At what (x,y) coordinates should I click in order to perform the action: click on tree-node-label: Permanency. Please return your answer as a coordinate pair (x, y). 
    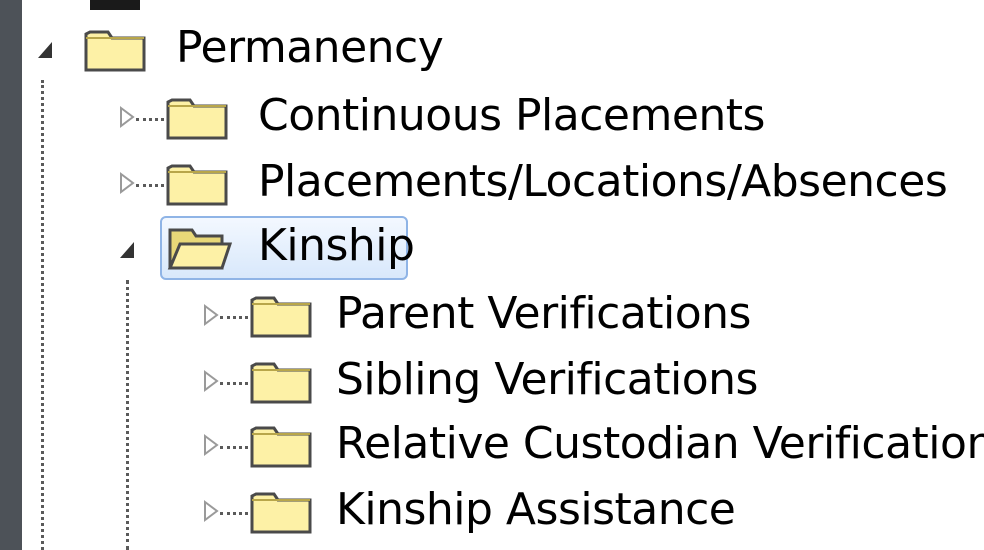
    Looking at the image, I should click on (310, 47).